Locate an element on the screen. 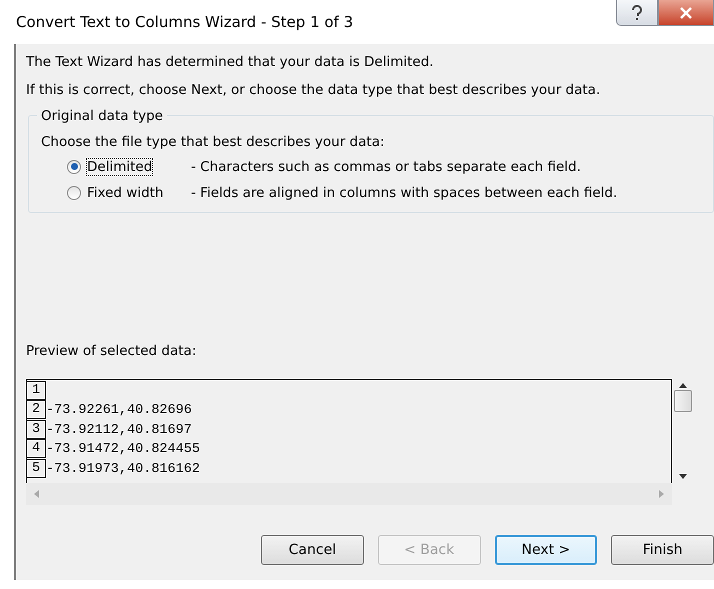 The width and height of the screenshot is (714, 589). row-number: 4 is located at coordinates (36, 448).